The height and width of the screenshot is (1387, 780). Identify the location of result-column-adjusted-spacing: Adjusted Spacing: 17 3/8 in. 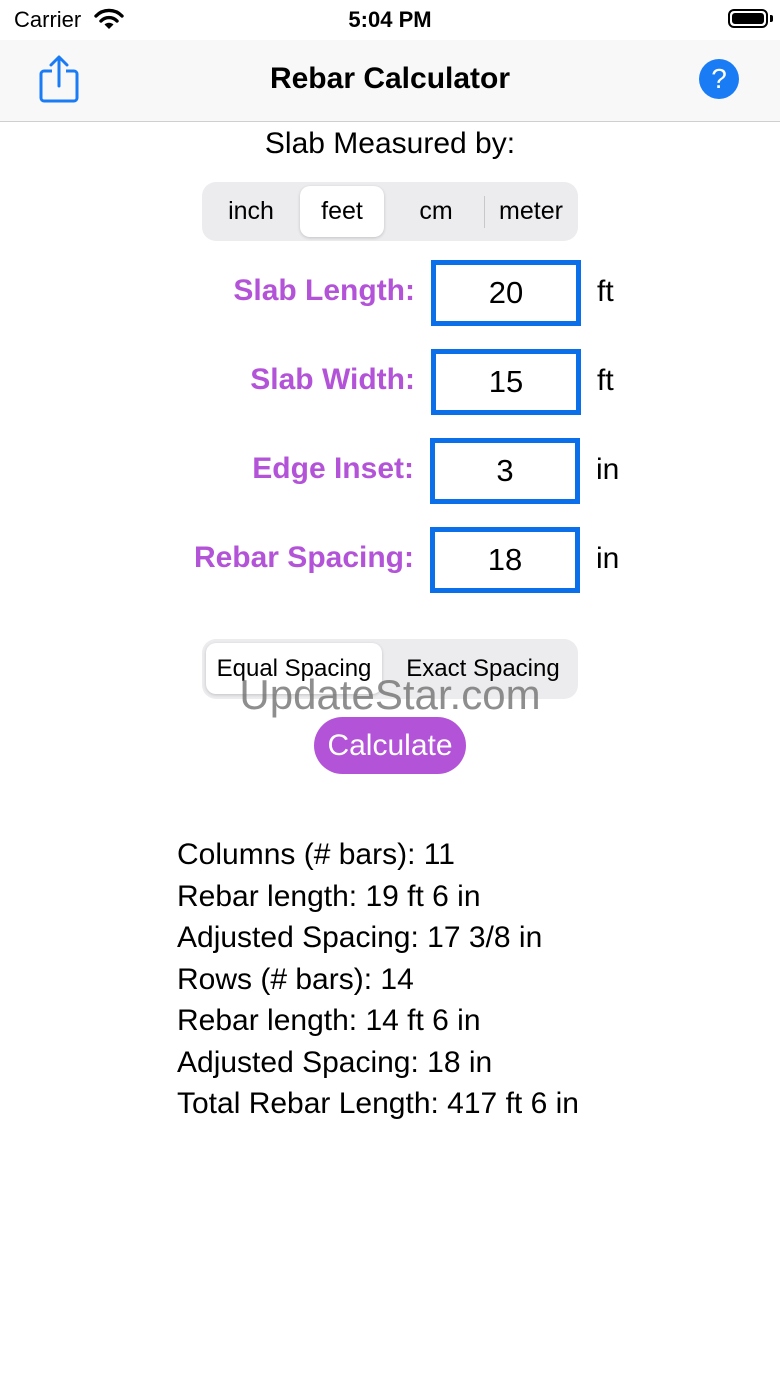
(360, 937).